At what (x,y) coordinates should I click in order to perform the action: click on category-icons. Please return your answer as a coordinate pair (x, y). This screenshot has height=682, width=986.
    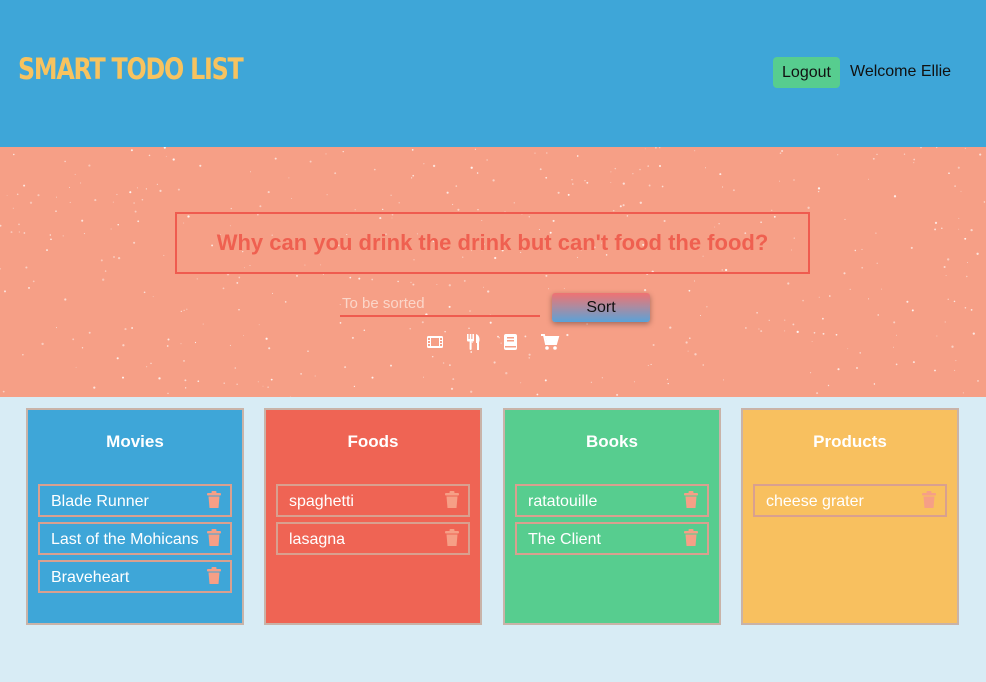
    Looking at the image, I should click on (493, 343).